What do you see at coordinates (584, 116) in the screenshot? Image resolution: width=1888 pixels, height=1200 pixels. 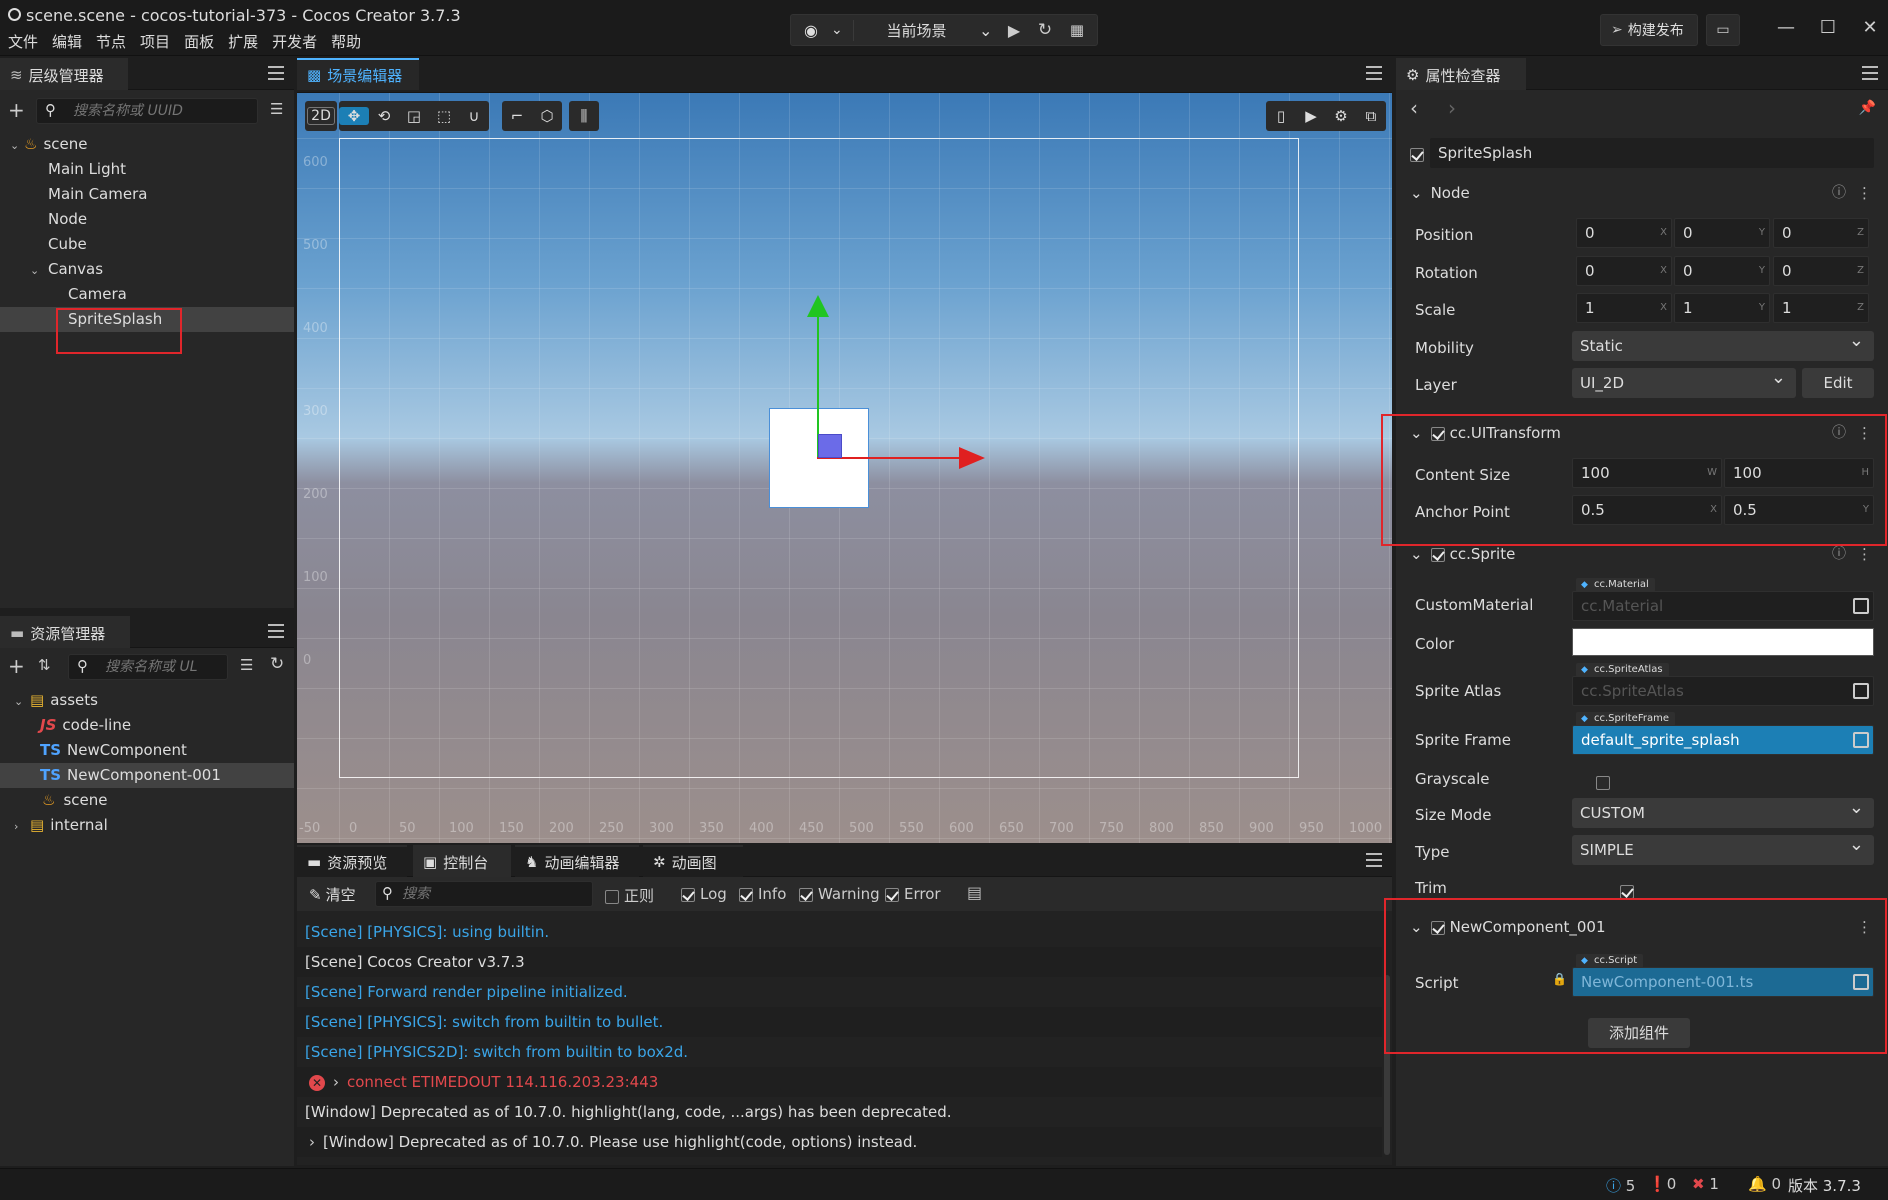 I see `align-icon: ⫼` at bounding box center [584, 116].